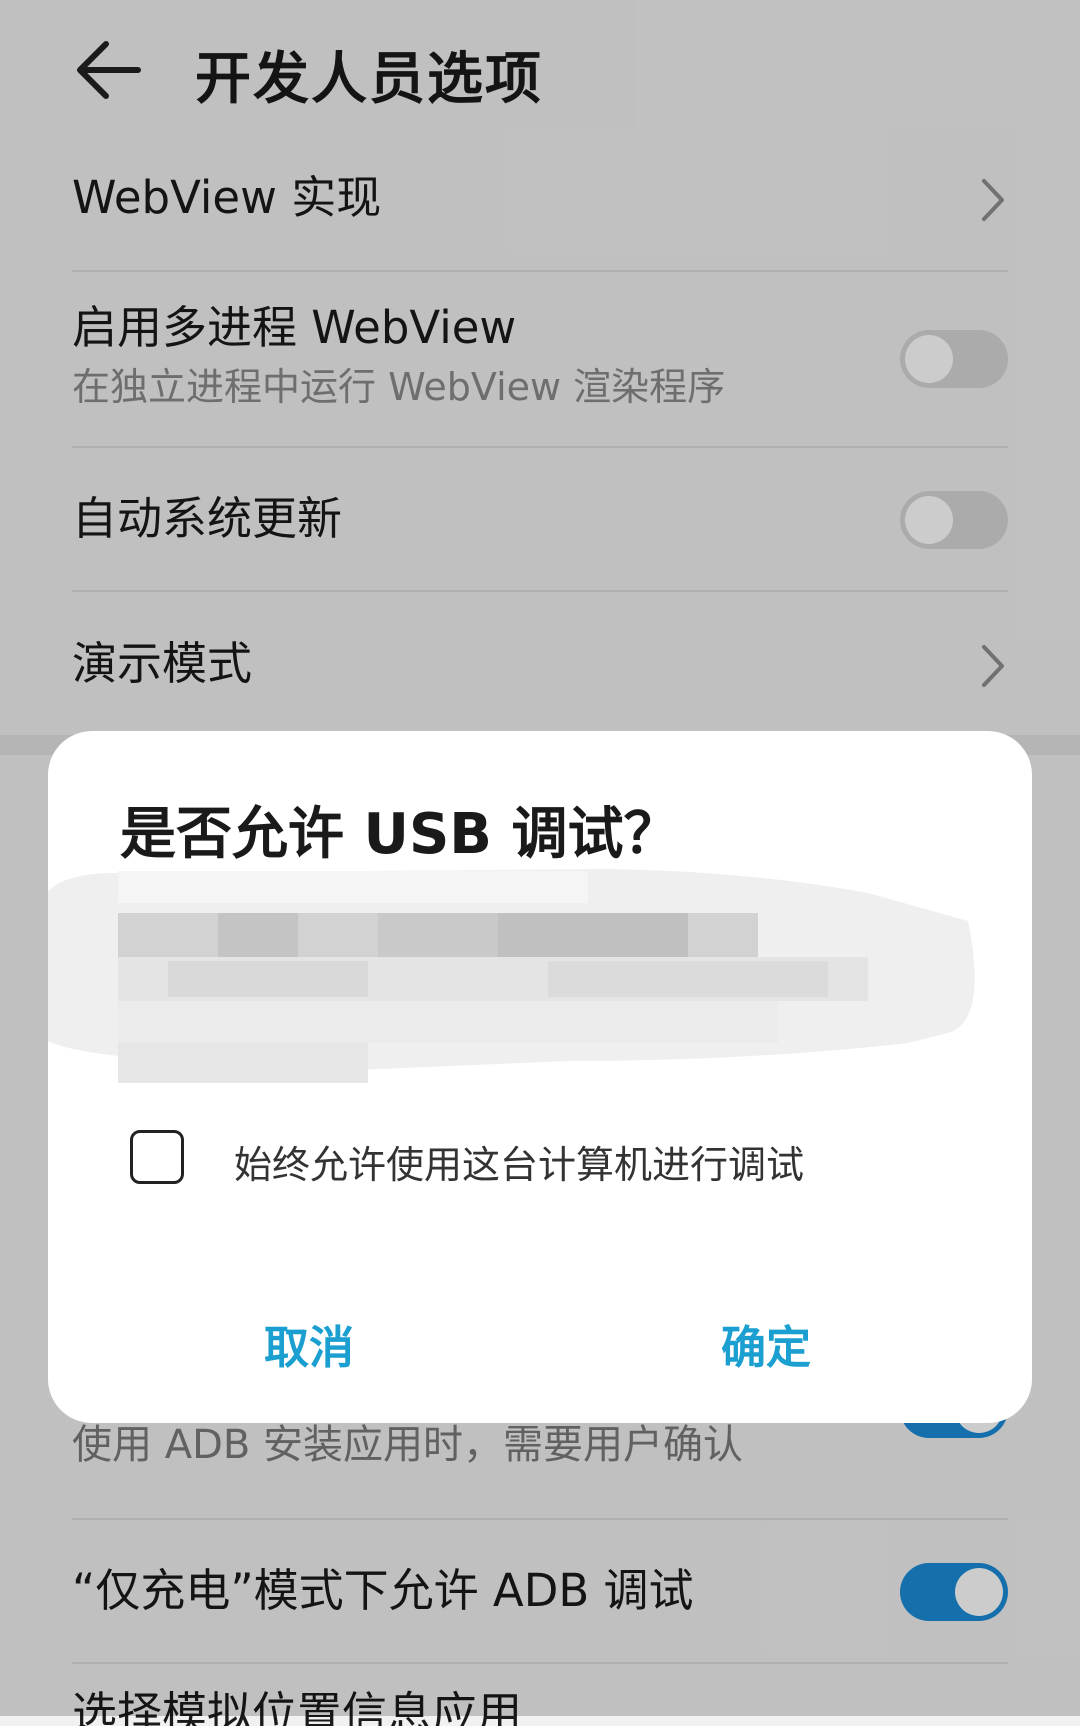 Image resolution: width=1080 pixels, height=1726 pixels. What do you see at coordinates (519, 1165) in the screenshot?
I see `checkbox-label: 始终允许使用这台计算机进行调试` at bounding box center [519, 1165].